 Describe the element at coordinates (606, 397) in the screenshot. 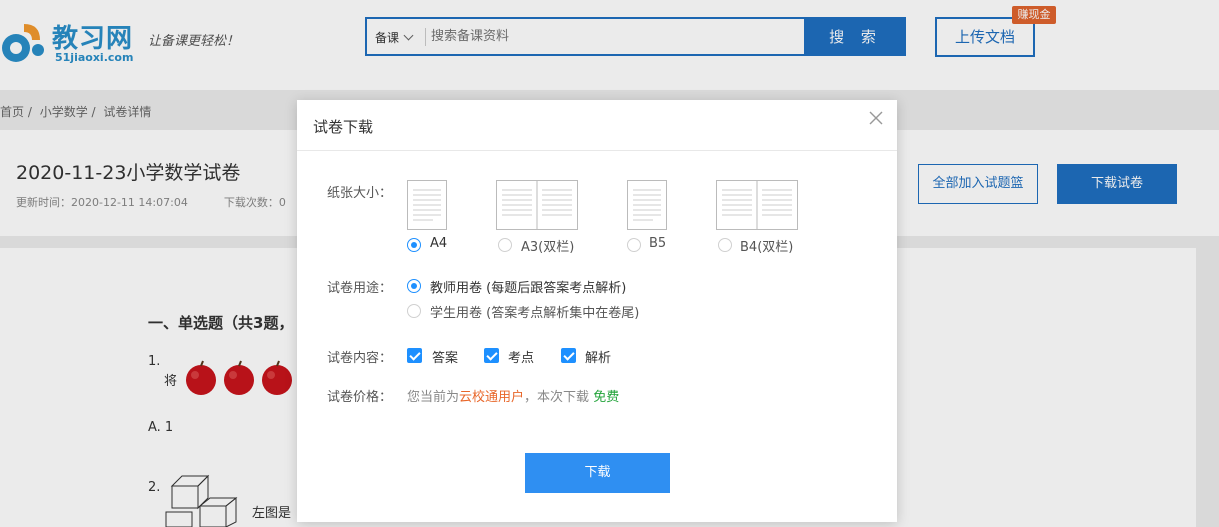

I see `price-value: 免费` at that location.